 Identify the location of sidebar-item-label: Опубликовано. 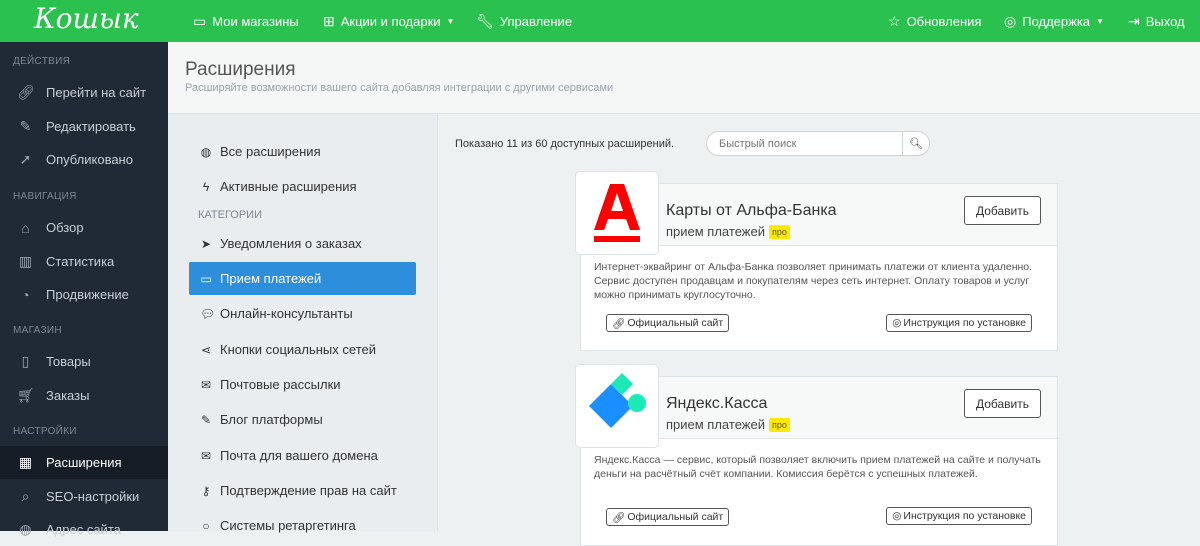
(89, 159).